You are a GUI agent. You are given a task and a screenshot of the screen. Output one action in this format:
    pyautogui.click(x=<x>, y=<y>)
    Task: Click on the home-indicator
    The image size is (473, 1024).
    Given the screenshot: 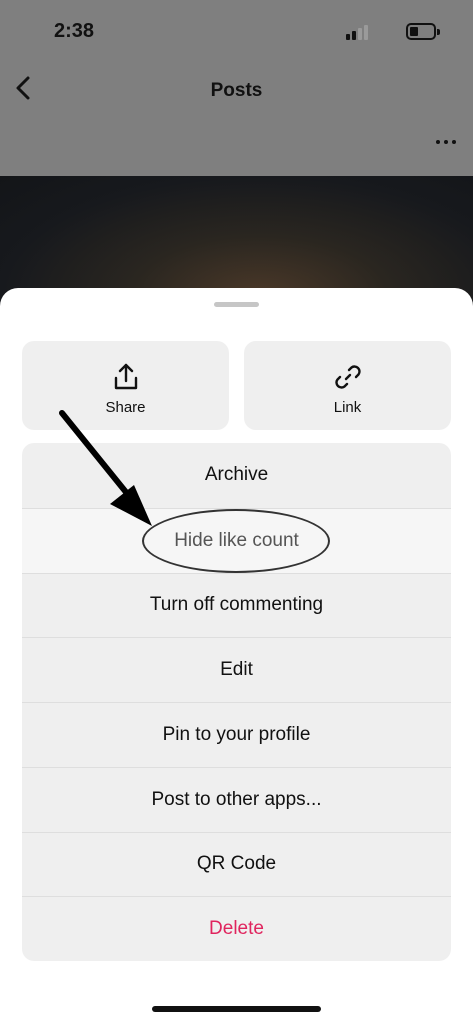 What is the action you would take?
    pyautogui.click(x=236, y=1009)
    